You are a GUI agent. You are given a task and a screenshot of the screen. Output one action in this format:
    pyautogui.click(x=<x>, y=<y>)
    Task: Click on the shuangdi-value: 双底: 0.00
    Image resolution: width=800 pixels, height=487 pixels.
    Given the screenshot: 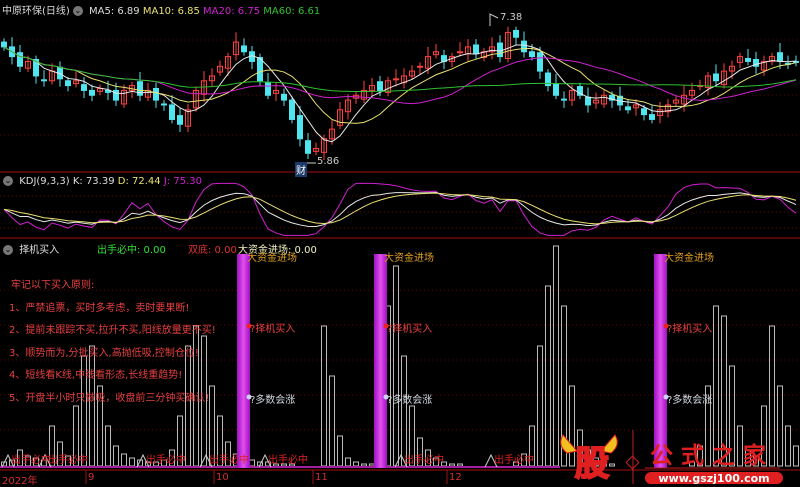 What is the action you would take?
    pyautogui.click(x=212, y=250)
    